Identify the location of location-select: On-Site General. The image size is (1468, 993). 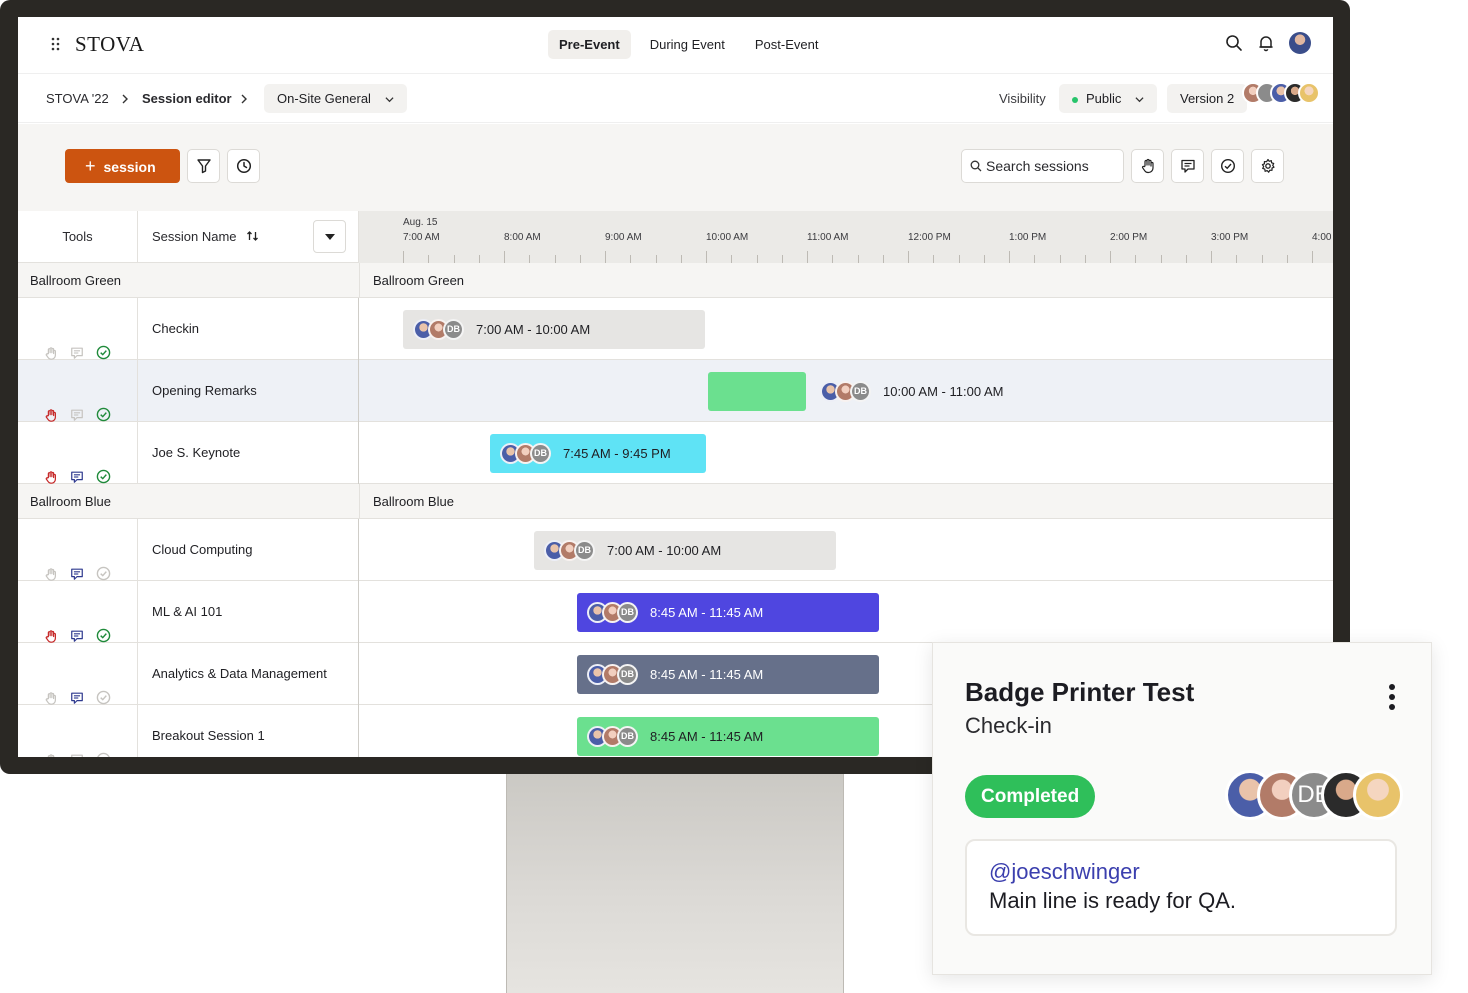
(335, 98).